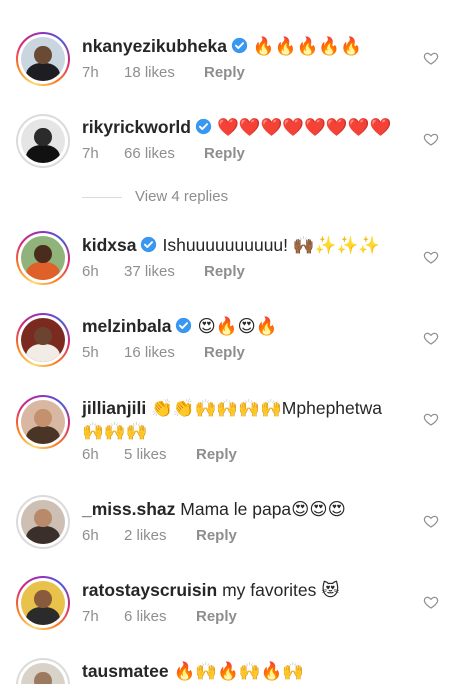 This screenshot has height=684, width=453. What do you see at coordinates (145, 536) in the screenshot?
I see `comment-likes: 2 likes` at bounding box center [145, 536].